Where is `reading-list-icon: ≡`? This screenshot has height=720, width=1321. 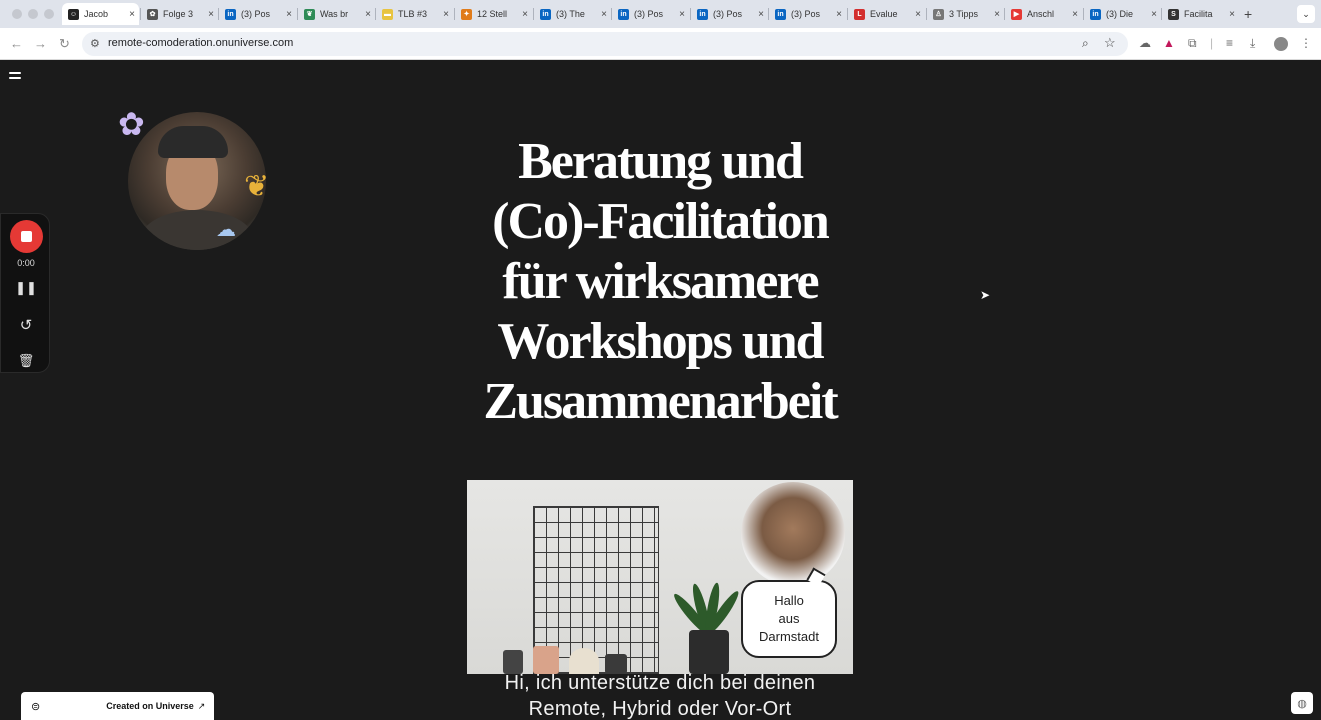
reading-list-icon: ≡ is located at coordinates (1229, 43).